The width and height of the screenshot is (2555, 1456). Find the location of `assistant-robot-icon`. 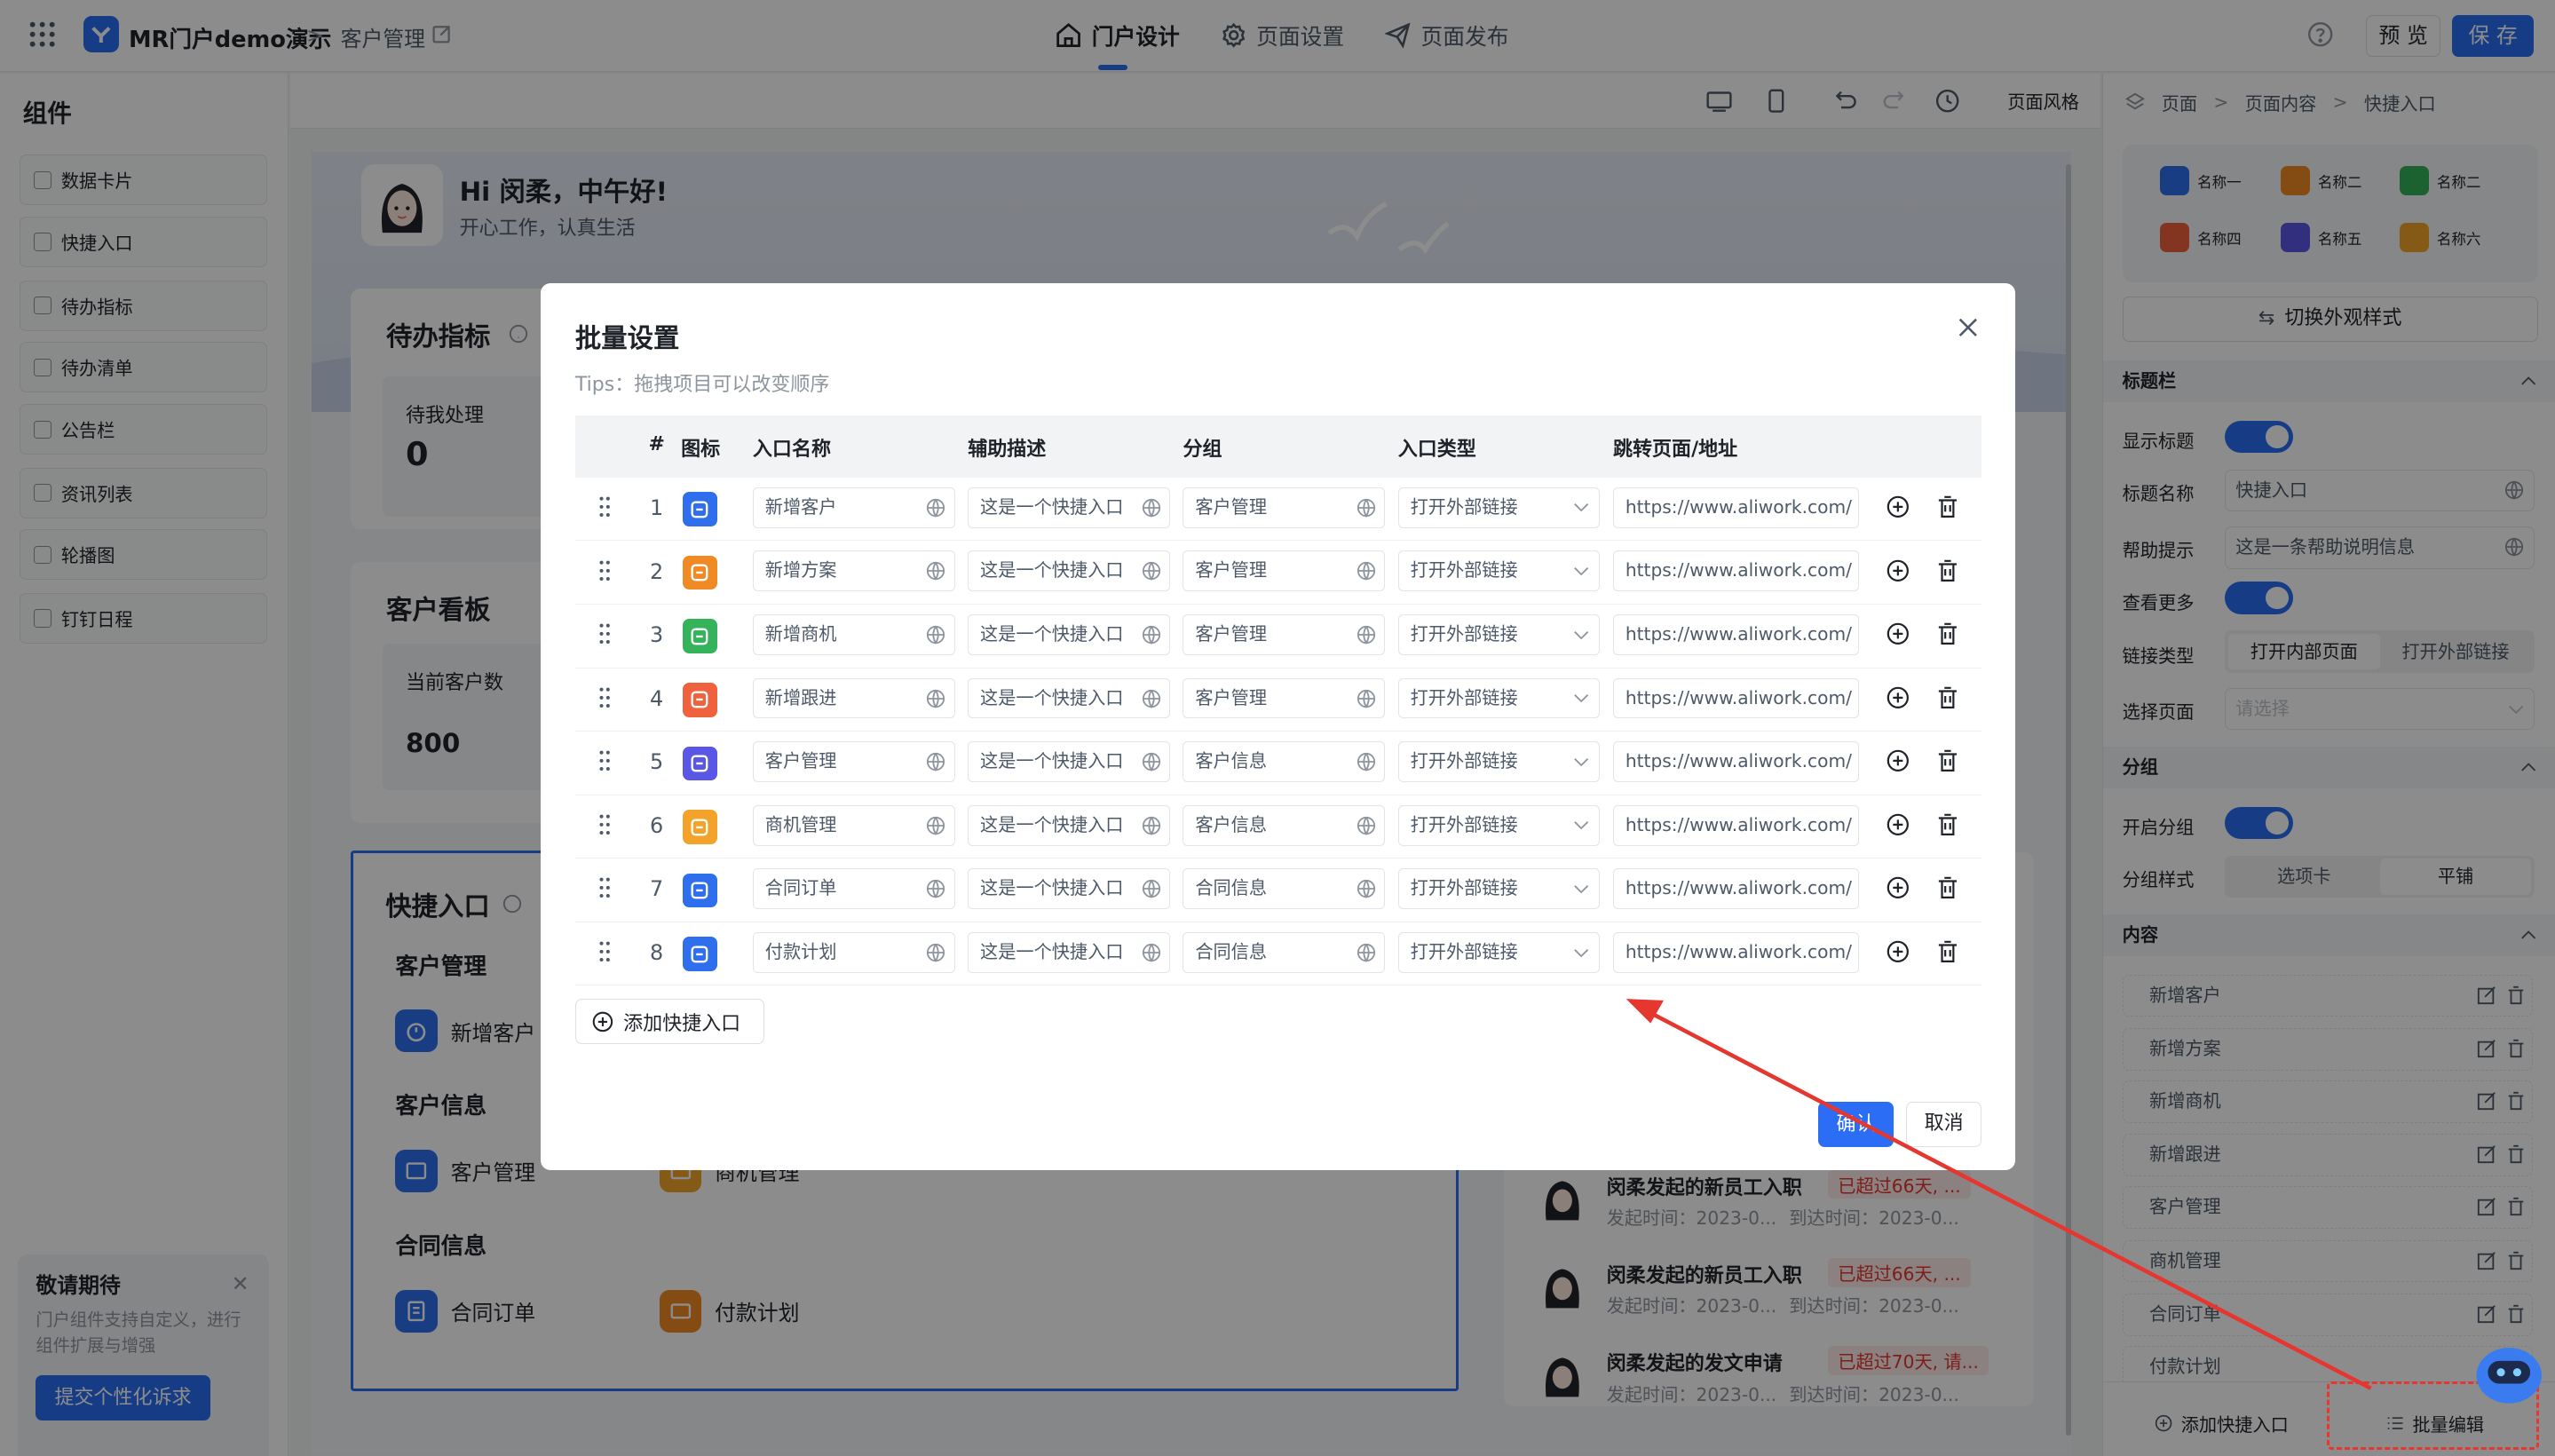

assistant-robot-icon is located at coordinates (2509, 1374).